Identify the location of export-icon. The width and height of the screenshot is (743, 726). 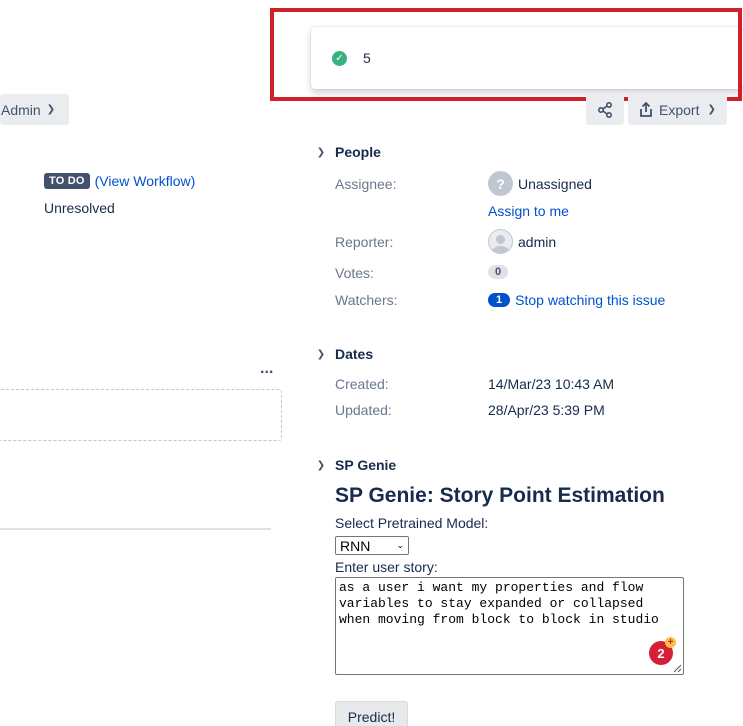
(646, 109).